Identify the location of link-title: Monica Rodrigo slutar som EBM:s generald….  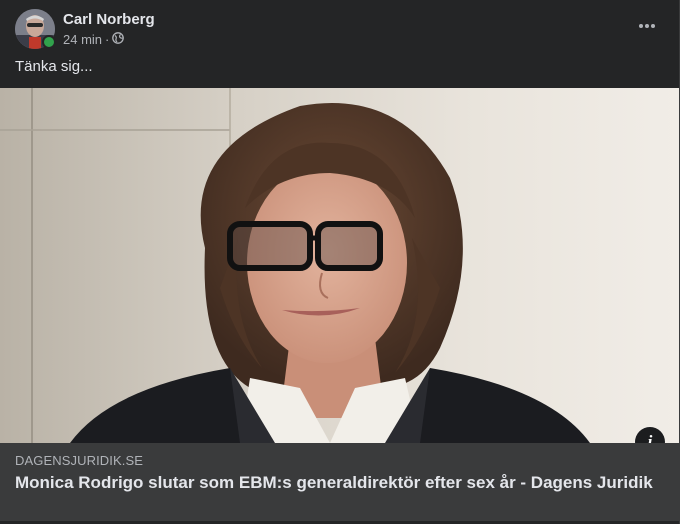
(335, 483).